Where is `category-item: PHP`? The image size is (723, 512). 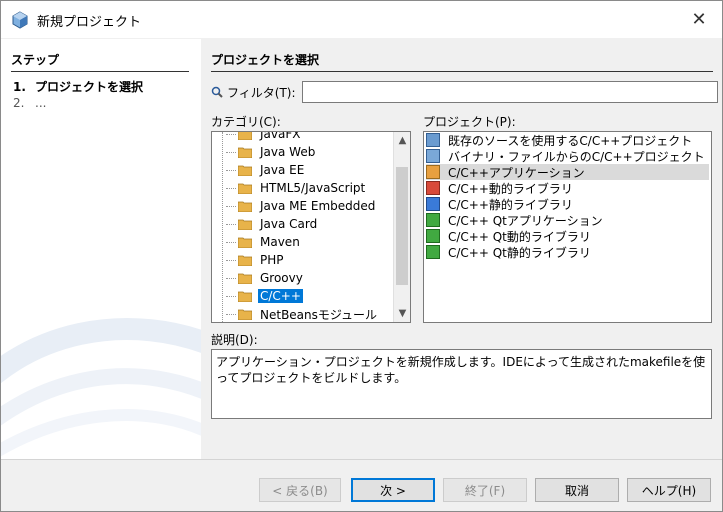 category-item: PHP is located at coordinates (256, 260).